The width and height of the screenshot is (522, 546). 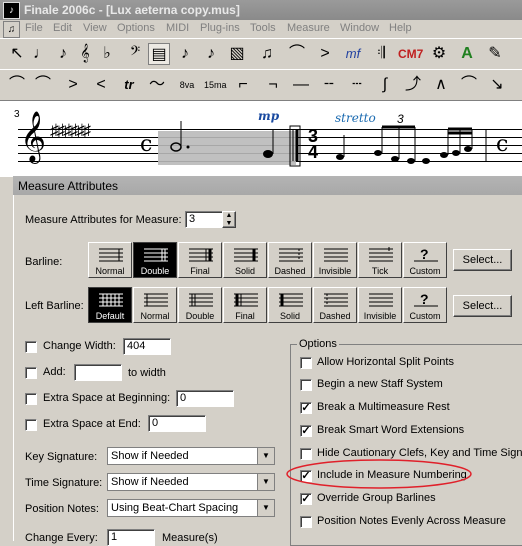 What do you see at coordinates (17, 54) in the screenshot?
I see `selection-tool-icon: ↖` at bounding box center [17, 54].